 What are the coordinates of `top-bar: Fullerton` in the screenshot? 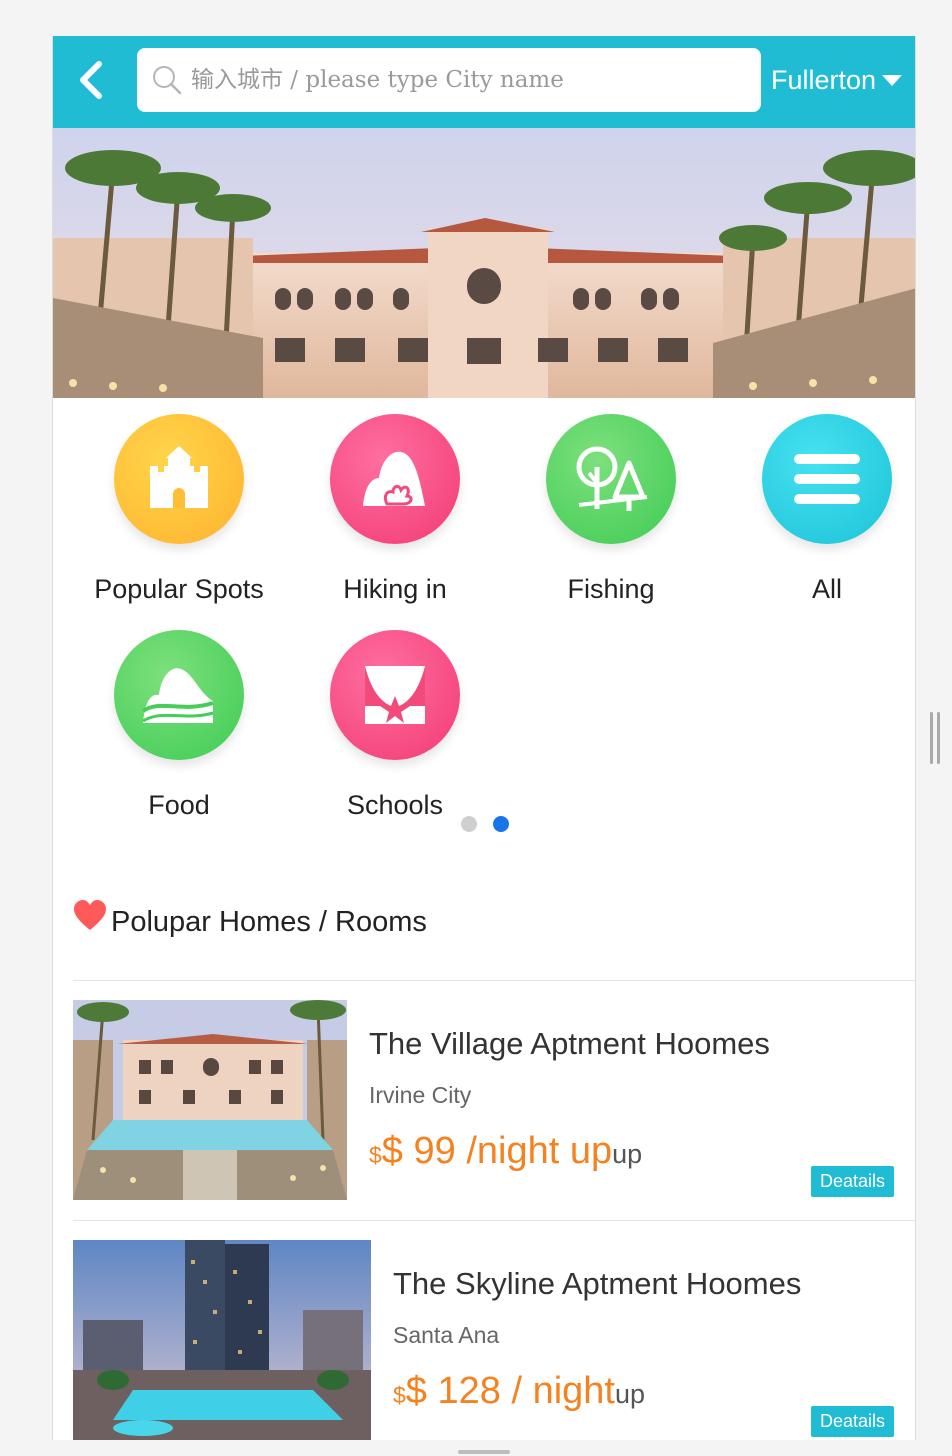 It's located at (484, 82).